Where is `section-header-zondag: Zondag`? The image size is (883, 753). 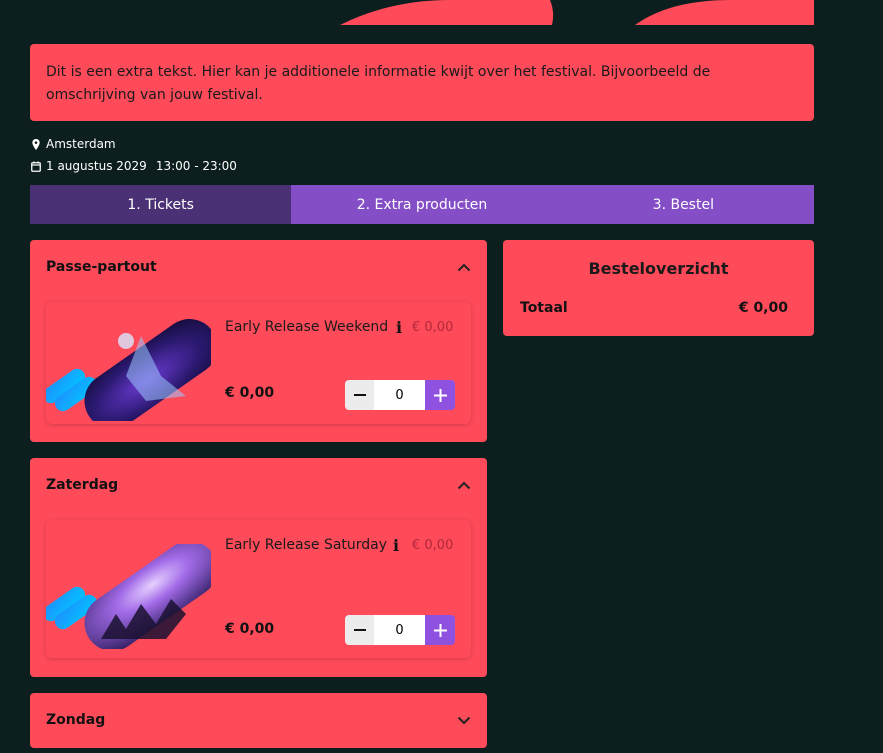
section-header-zondag: Zondag is located at coordinates (258, 720).